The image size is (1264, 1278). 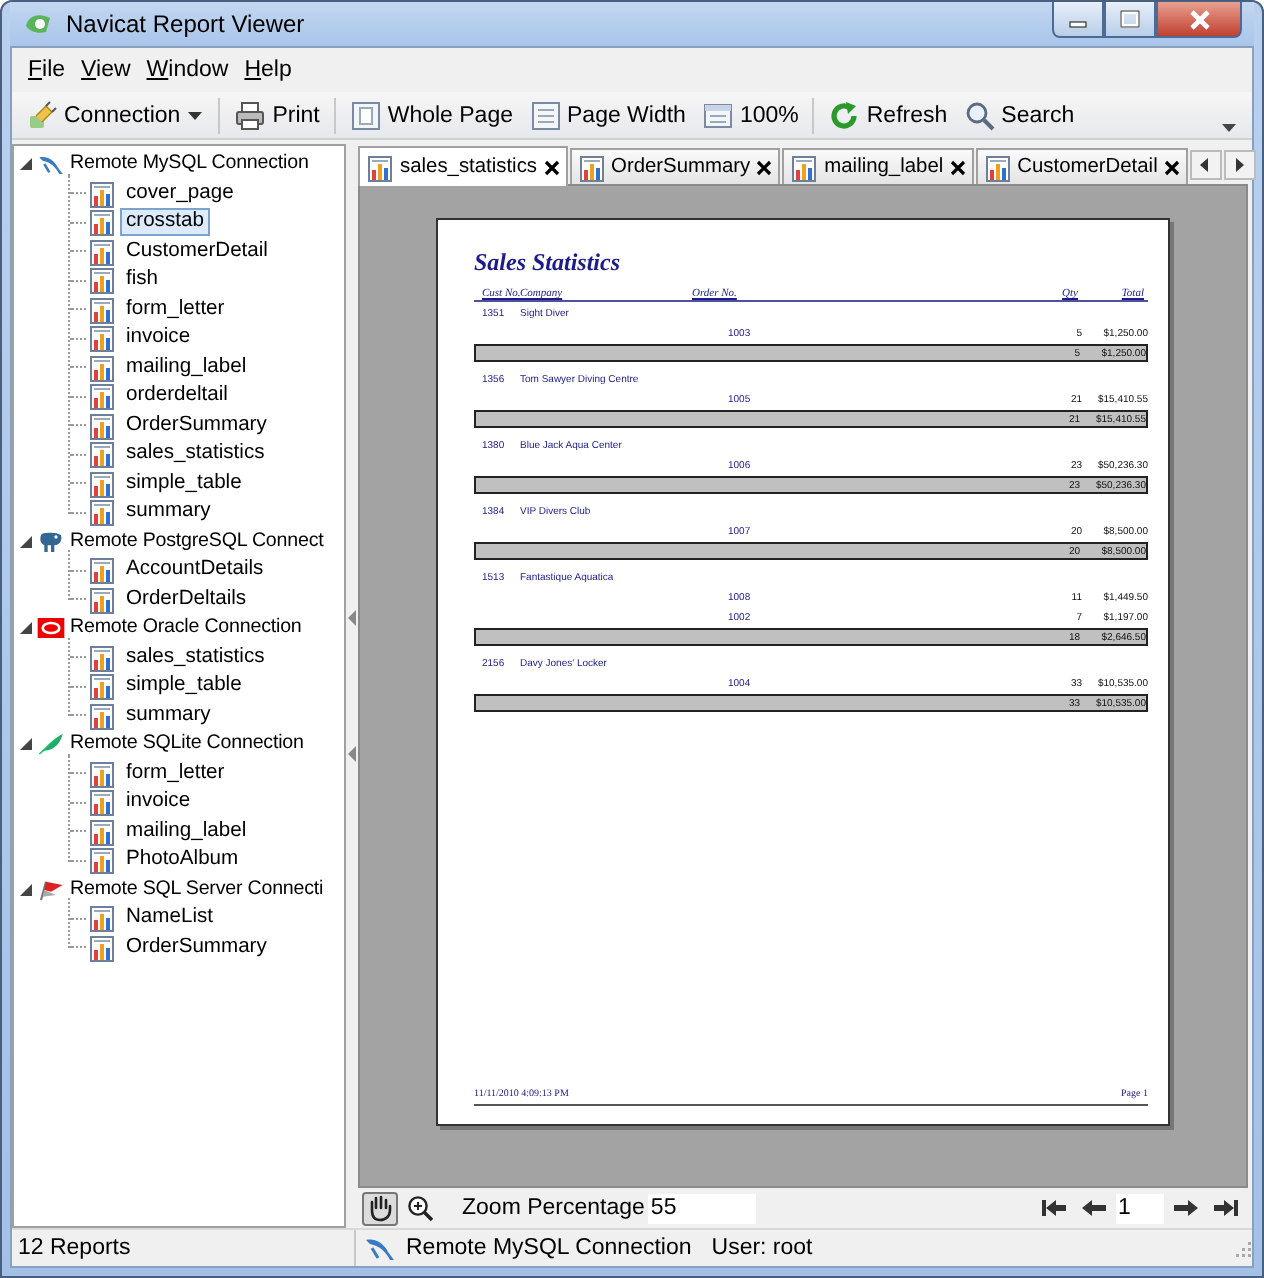 I want to click on zoom-label: Zoom Percentage, so click(x=553, y=1208).